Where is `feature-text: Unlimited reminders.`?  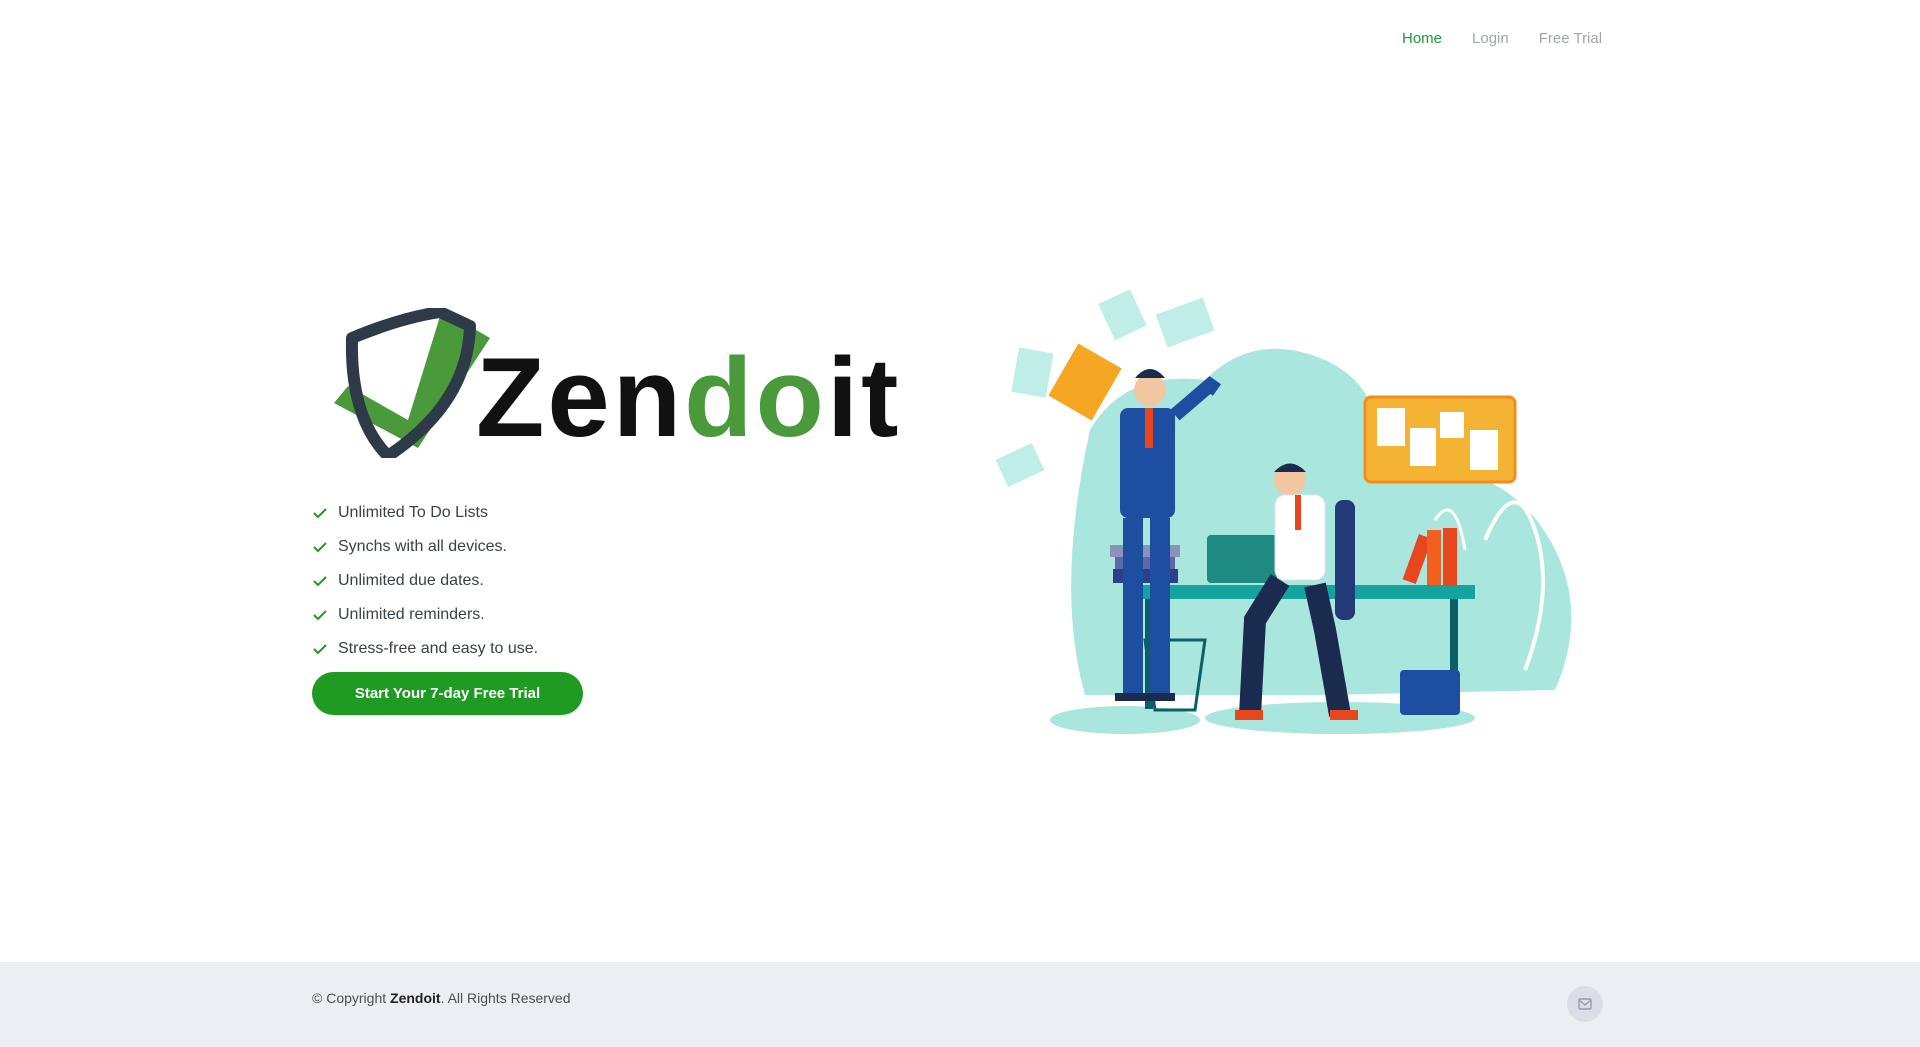 feature-text: Unlimited reminders. is located at coordinates (411, 614).